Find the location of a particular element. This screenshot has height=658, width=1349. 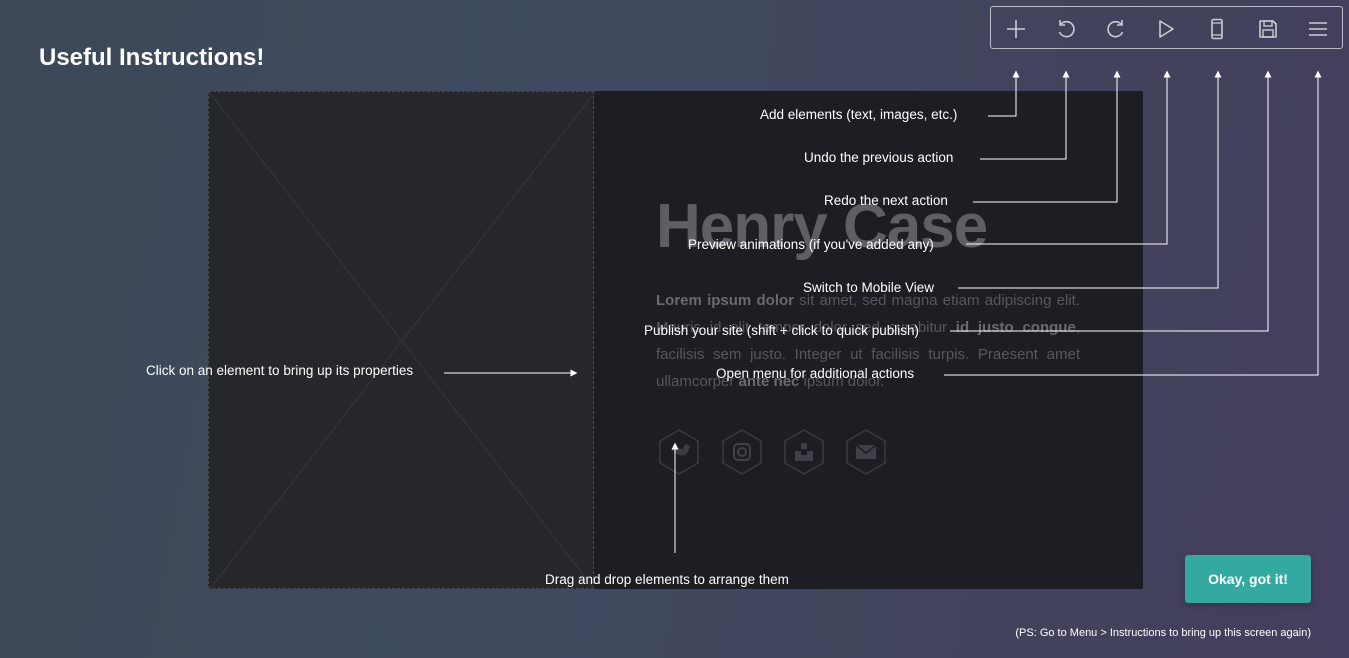

preview-button is located at coordinates (1166, 28).